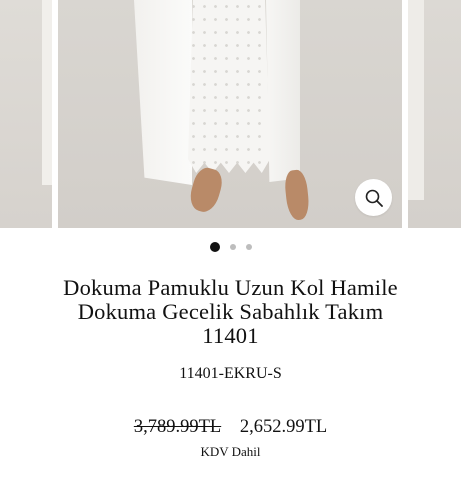 The width and height of the screenshot is (461, 490). I want to click on magnifier-icon, so click(374, 198).